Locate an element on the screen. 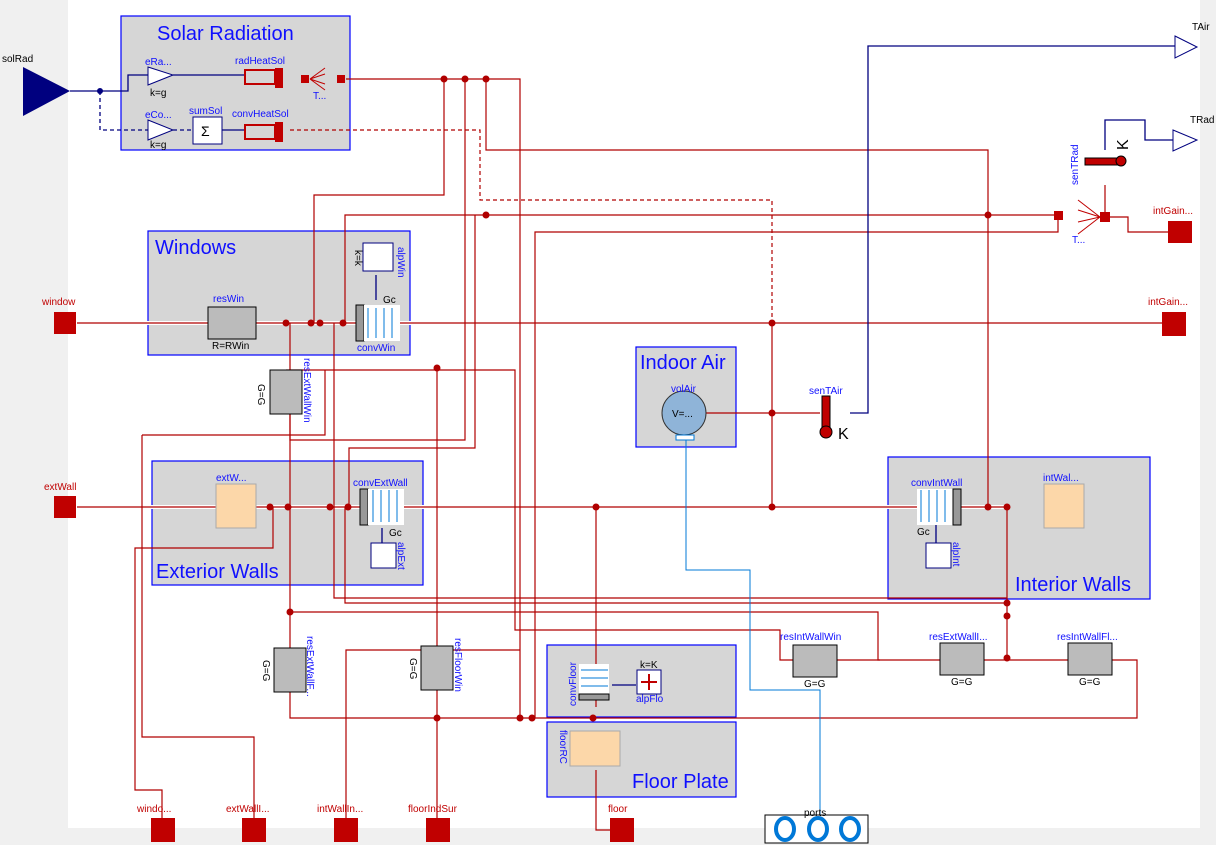 The image size is (1216, 845). sum-symbol: Σ is located at coordinates (205, 131).